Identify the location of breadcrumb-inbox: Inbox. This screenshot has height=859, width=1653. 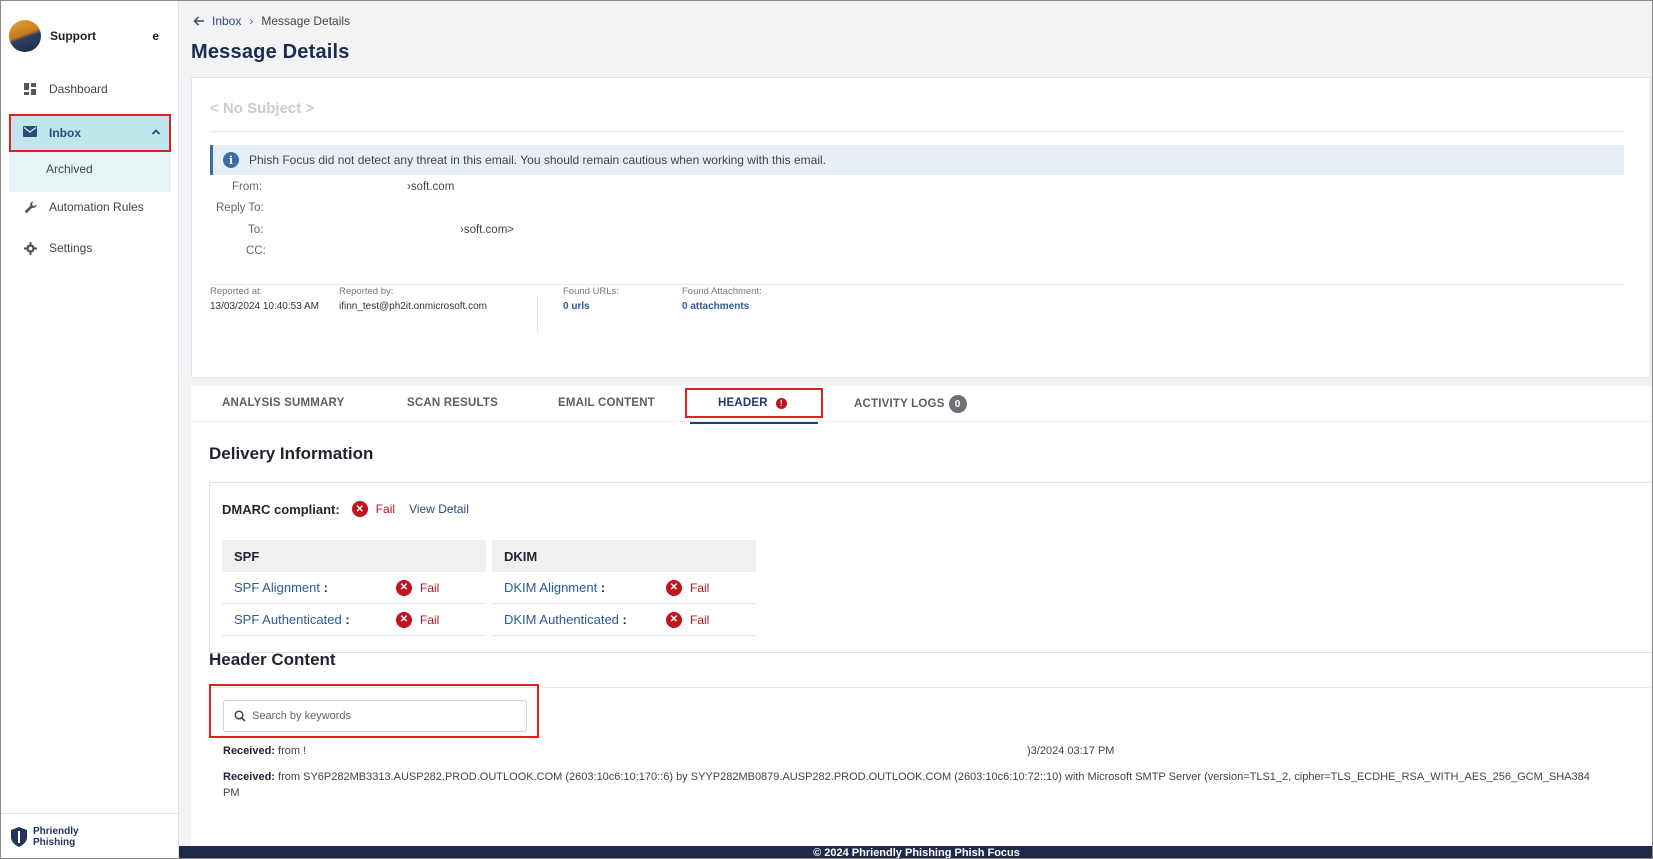
(226, 21).